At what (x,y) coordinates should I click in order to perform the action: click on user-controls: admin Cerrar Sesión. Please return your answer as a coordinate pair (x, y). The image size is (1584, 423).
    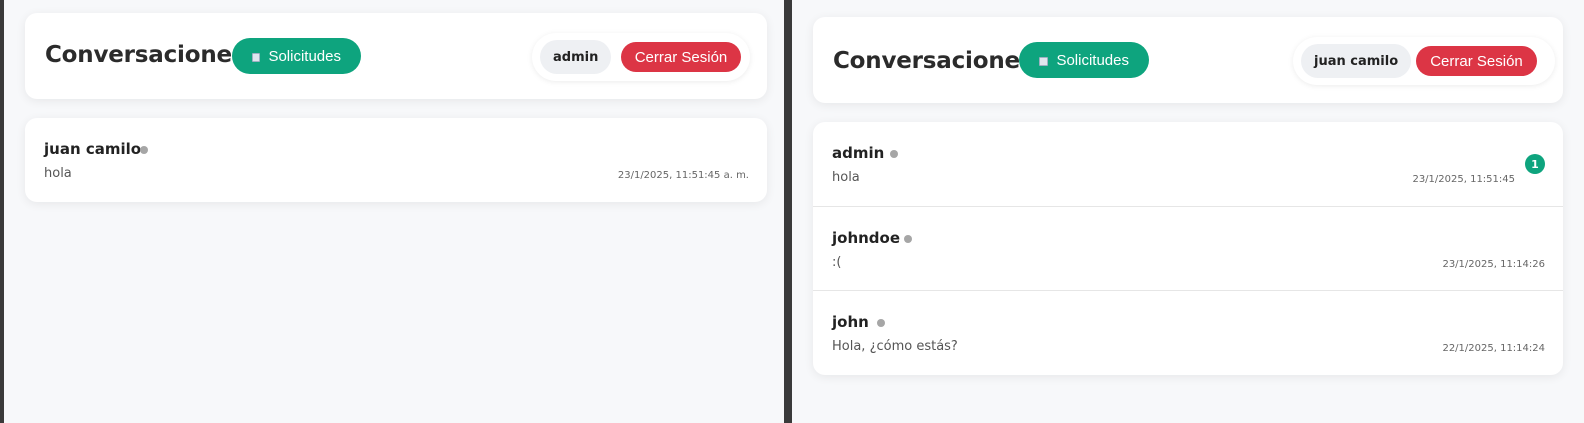
    Looking at the image, I should click on (641, 57).